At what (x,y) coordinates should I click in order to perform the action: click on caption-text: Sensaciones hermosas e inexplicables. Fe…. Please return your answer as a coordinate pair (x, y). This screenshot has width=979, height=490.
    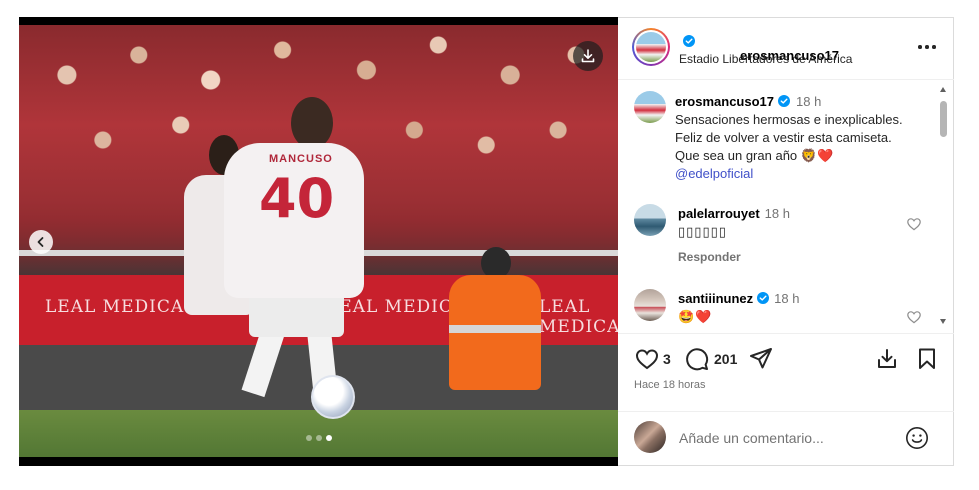
    Looking at the image, I should click on (789, 137).